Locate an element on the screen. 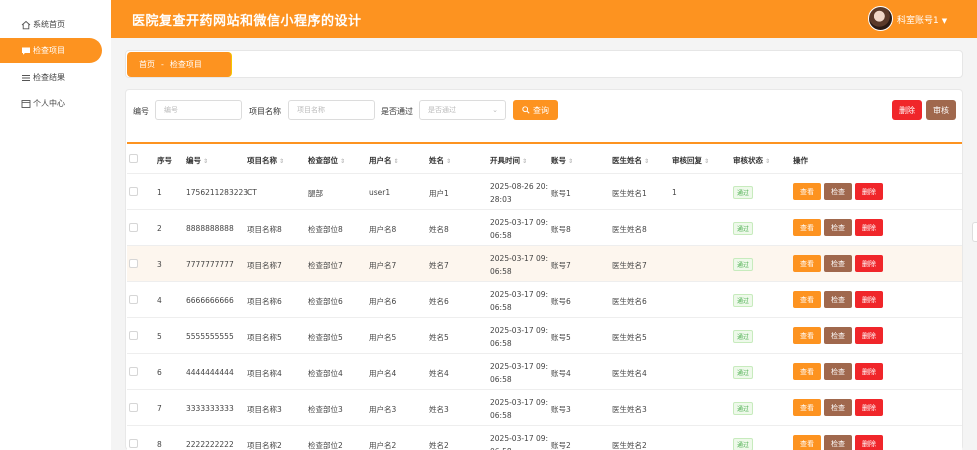 This screenshot has height=450, width=977. col-header-sortable: 编号 ⇕ is located at coordinates (197, 160).